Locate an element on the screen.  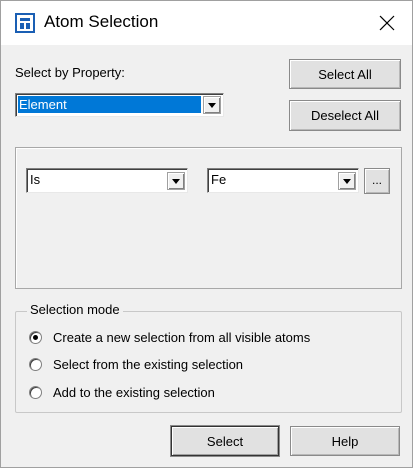
operator-dropdown: Is is located at coordinates (107, 180).